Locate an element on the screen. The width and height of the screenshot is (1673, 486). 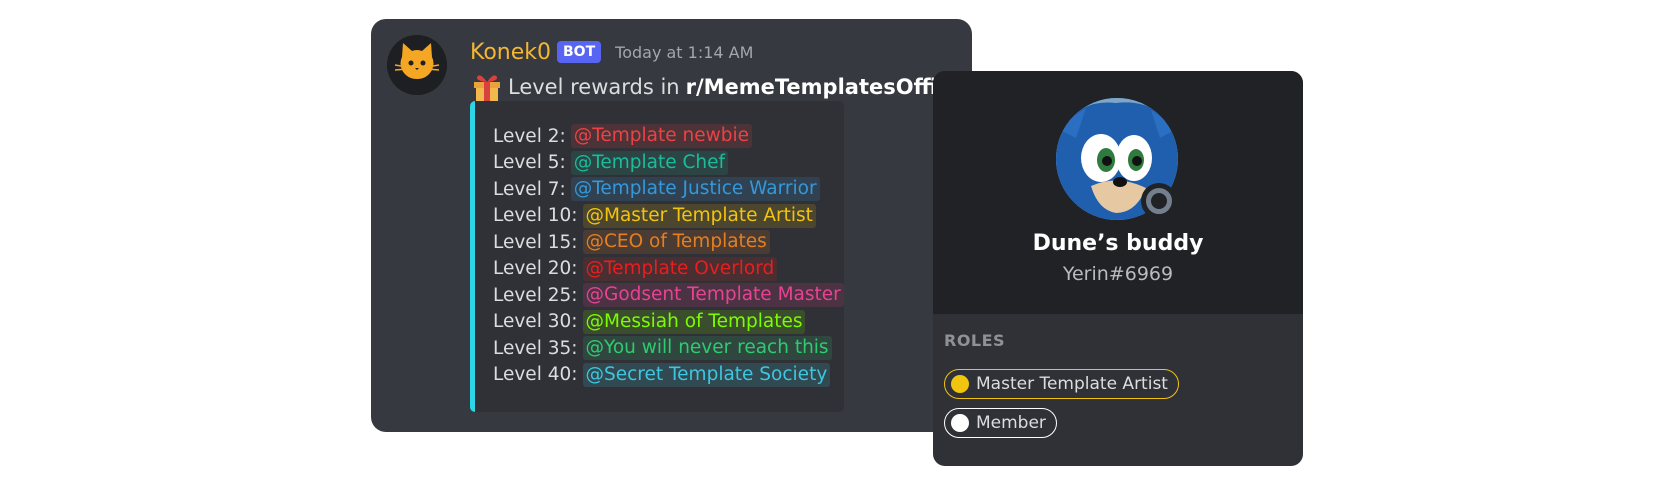
level-row: Level 10: @Master Template Artist is located at coordinates (668, 216).